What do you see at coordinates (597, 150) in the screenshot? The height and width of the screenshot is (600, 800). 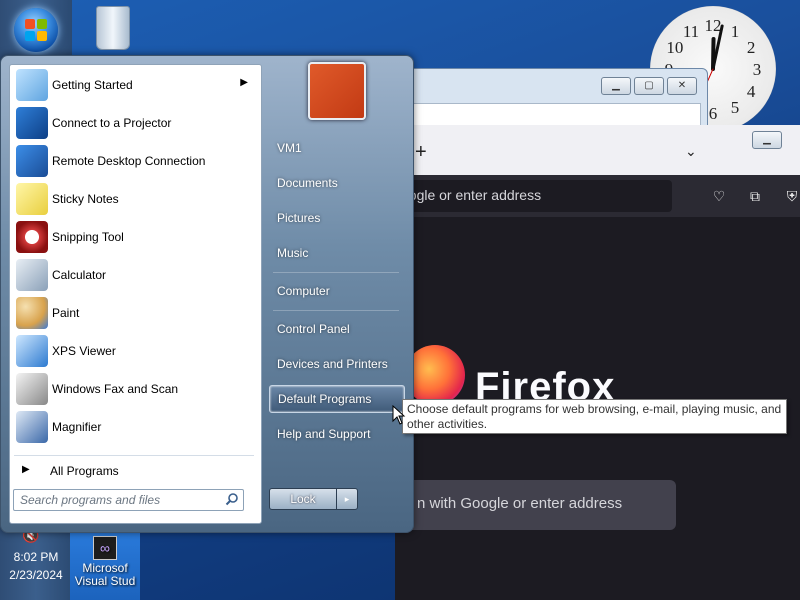 I see `firefox-tab-bar` at bounding box center [597, 150].